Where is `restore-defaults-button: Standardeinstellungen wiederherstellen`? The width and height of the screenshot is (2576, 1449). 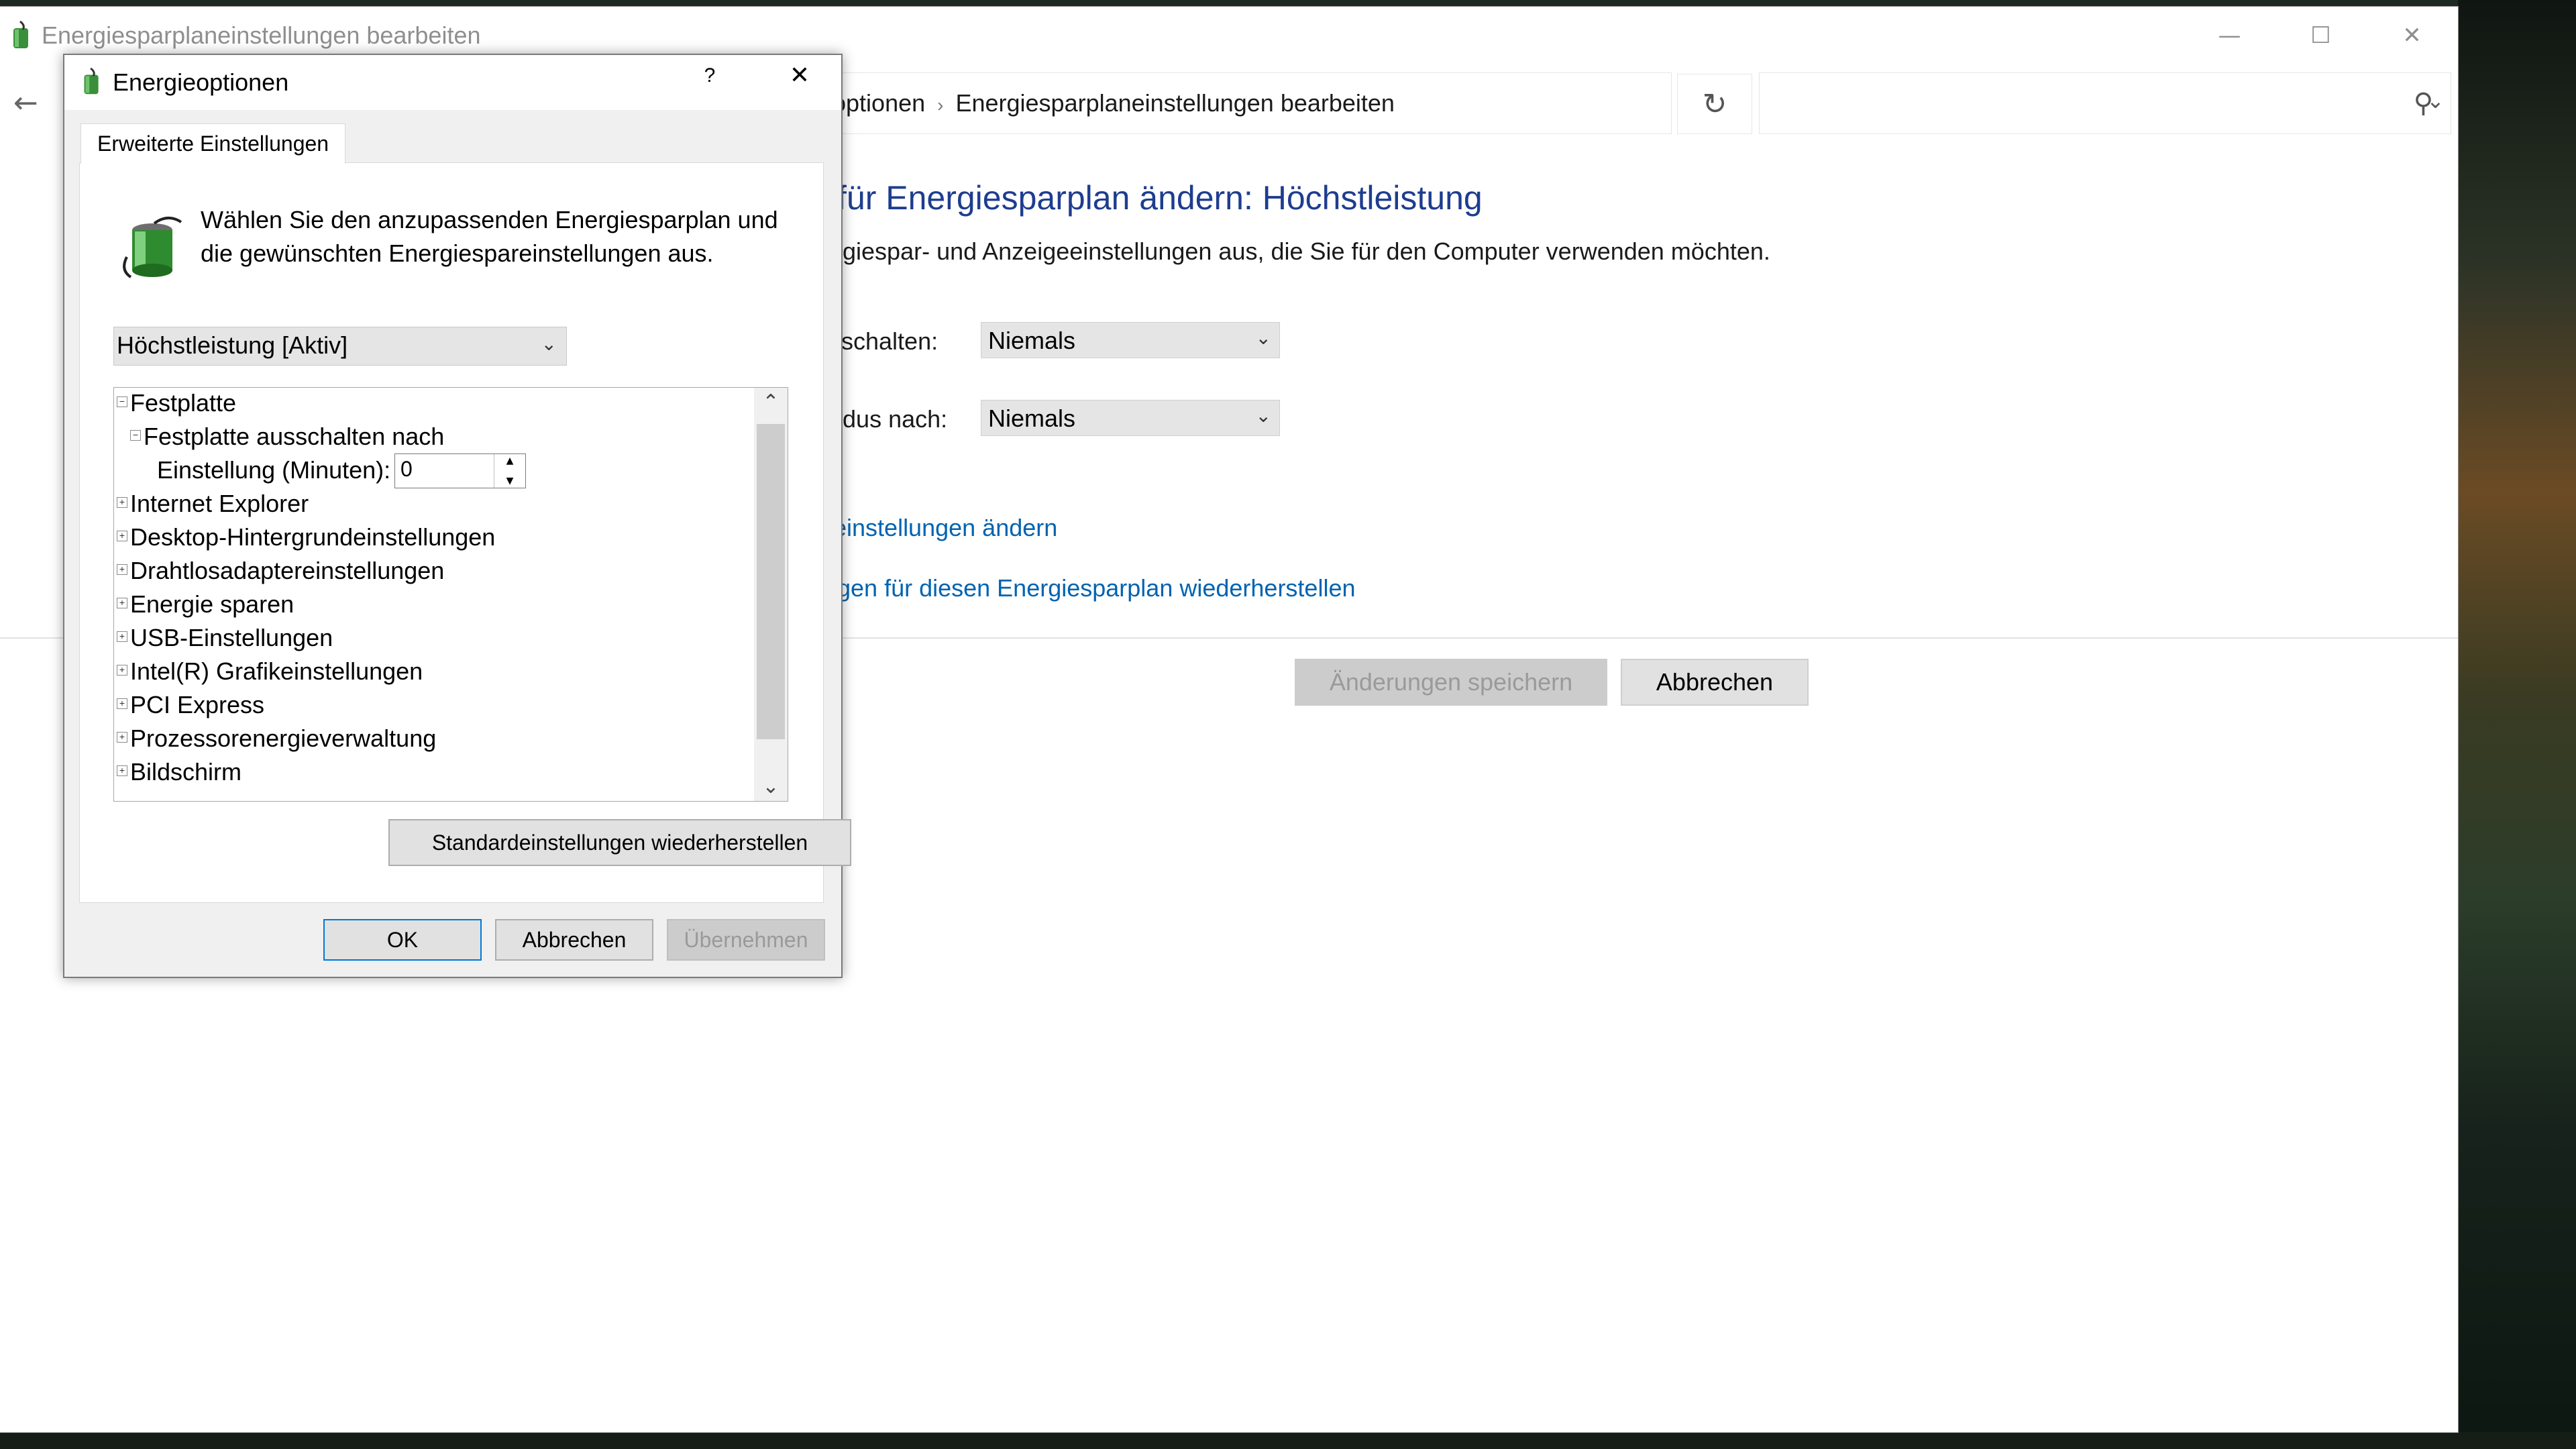
restore-defaults-button: Standardeinstellungen wiederherstellen is located at coordinates (619, 842).